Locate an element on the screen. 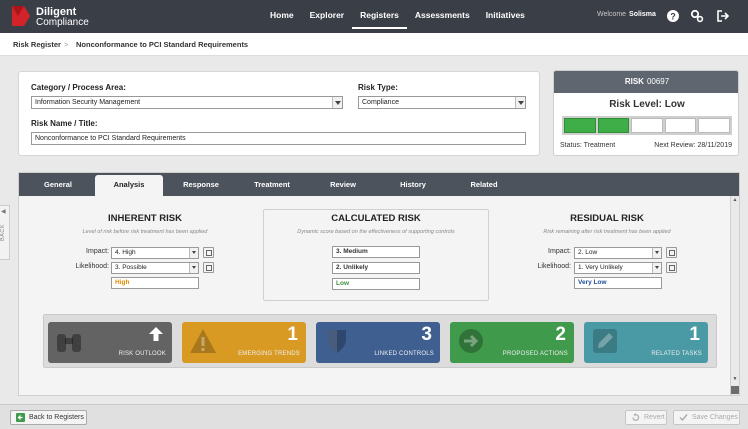  risk-outlook-tile: RISK OUTLOOK is located at coordinates (110, 342).